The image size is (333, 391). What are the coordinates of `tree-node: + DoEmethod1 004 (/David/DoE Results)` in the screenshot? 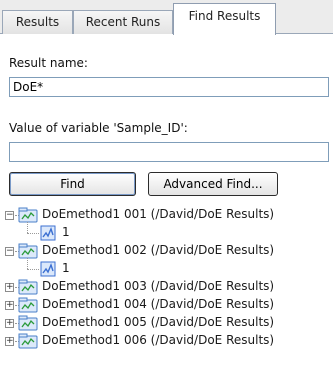 It's located at (166, 305).